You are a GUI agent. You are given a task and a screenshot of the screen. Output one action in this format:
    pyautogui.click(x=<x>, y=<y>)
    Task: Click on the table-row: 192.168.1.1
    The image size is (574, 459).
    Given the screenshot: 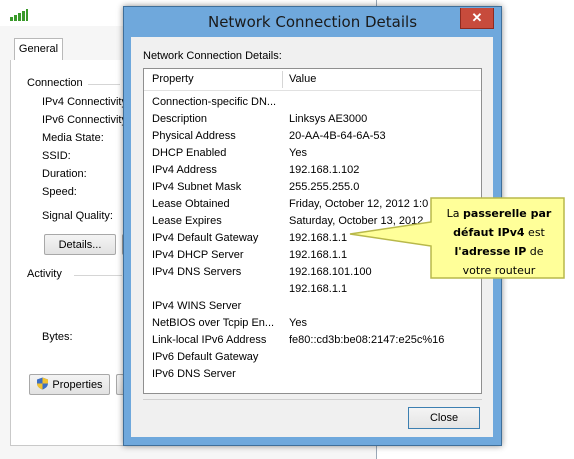 What is the action you would take?
    pyautogui.click(x=312, y=289)
    